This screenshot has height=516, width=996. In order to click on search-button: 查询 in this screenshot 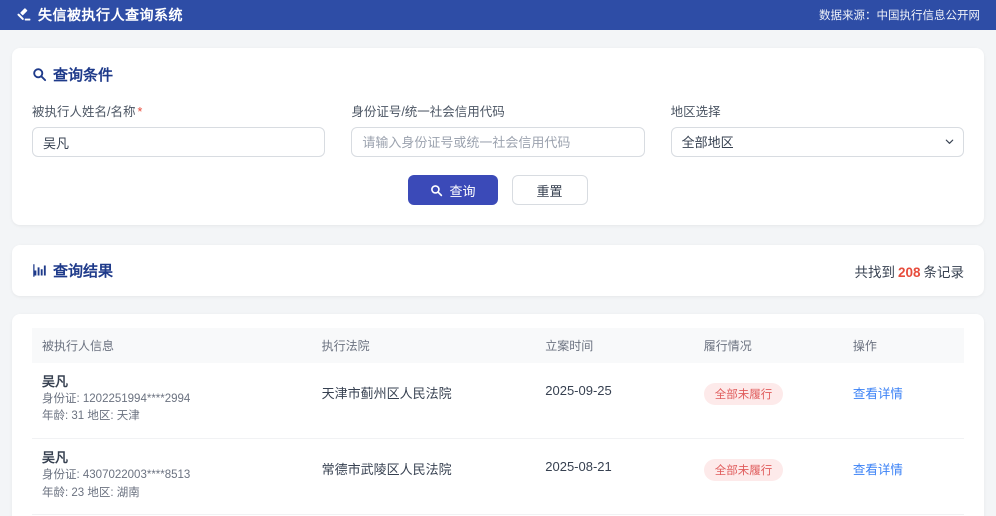, I will do `click(453, 190)`.